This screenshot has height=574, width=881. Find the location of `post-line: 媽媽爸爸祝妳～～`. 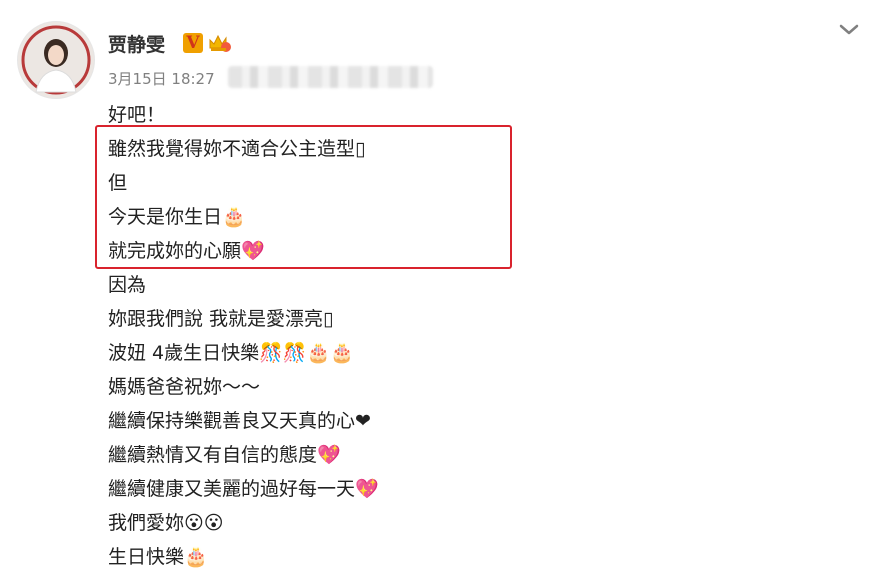

post-line: 媽媽爸爸祝妳～～ is located at coordinates (184, 387).